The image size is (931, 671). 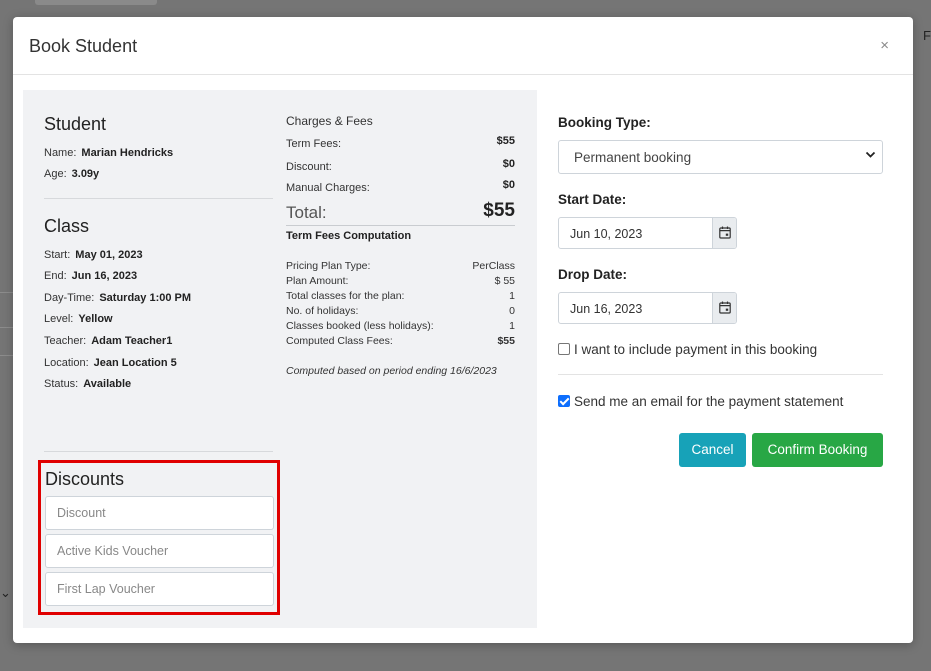 I want to click on modal-title: Book Student, so click(x=83, y=46).